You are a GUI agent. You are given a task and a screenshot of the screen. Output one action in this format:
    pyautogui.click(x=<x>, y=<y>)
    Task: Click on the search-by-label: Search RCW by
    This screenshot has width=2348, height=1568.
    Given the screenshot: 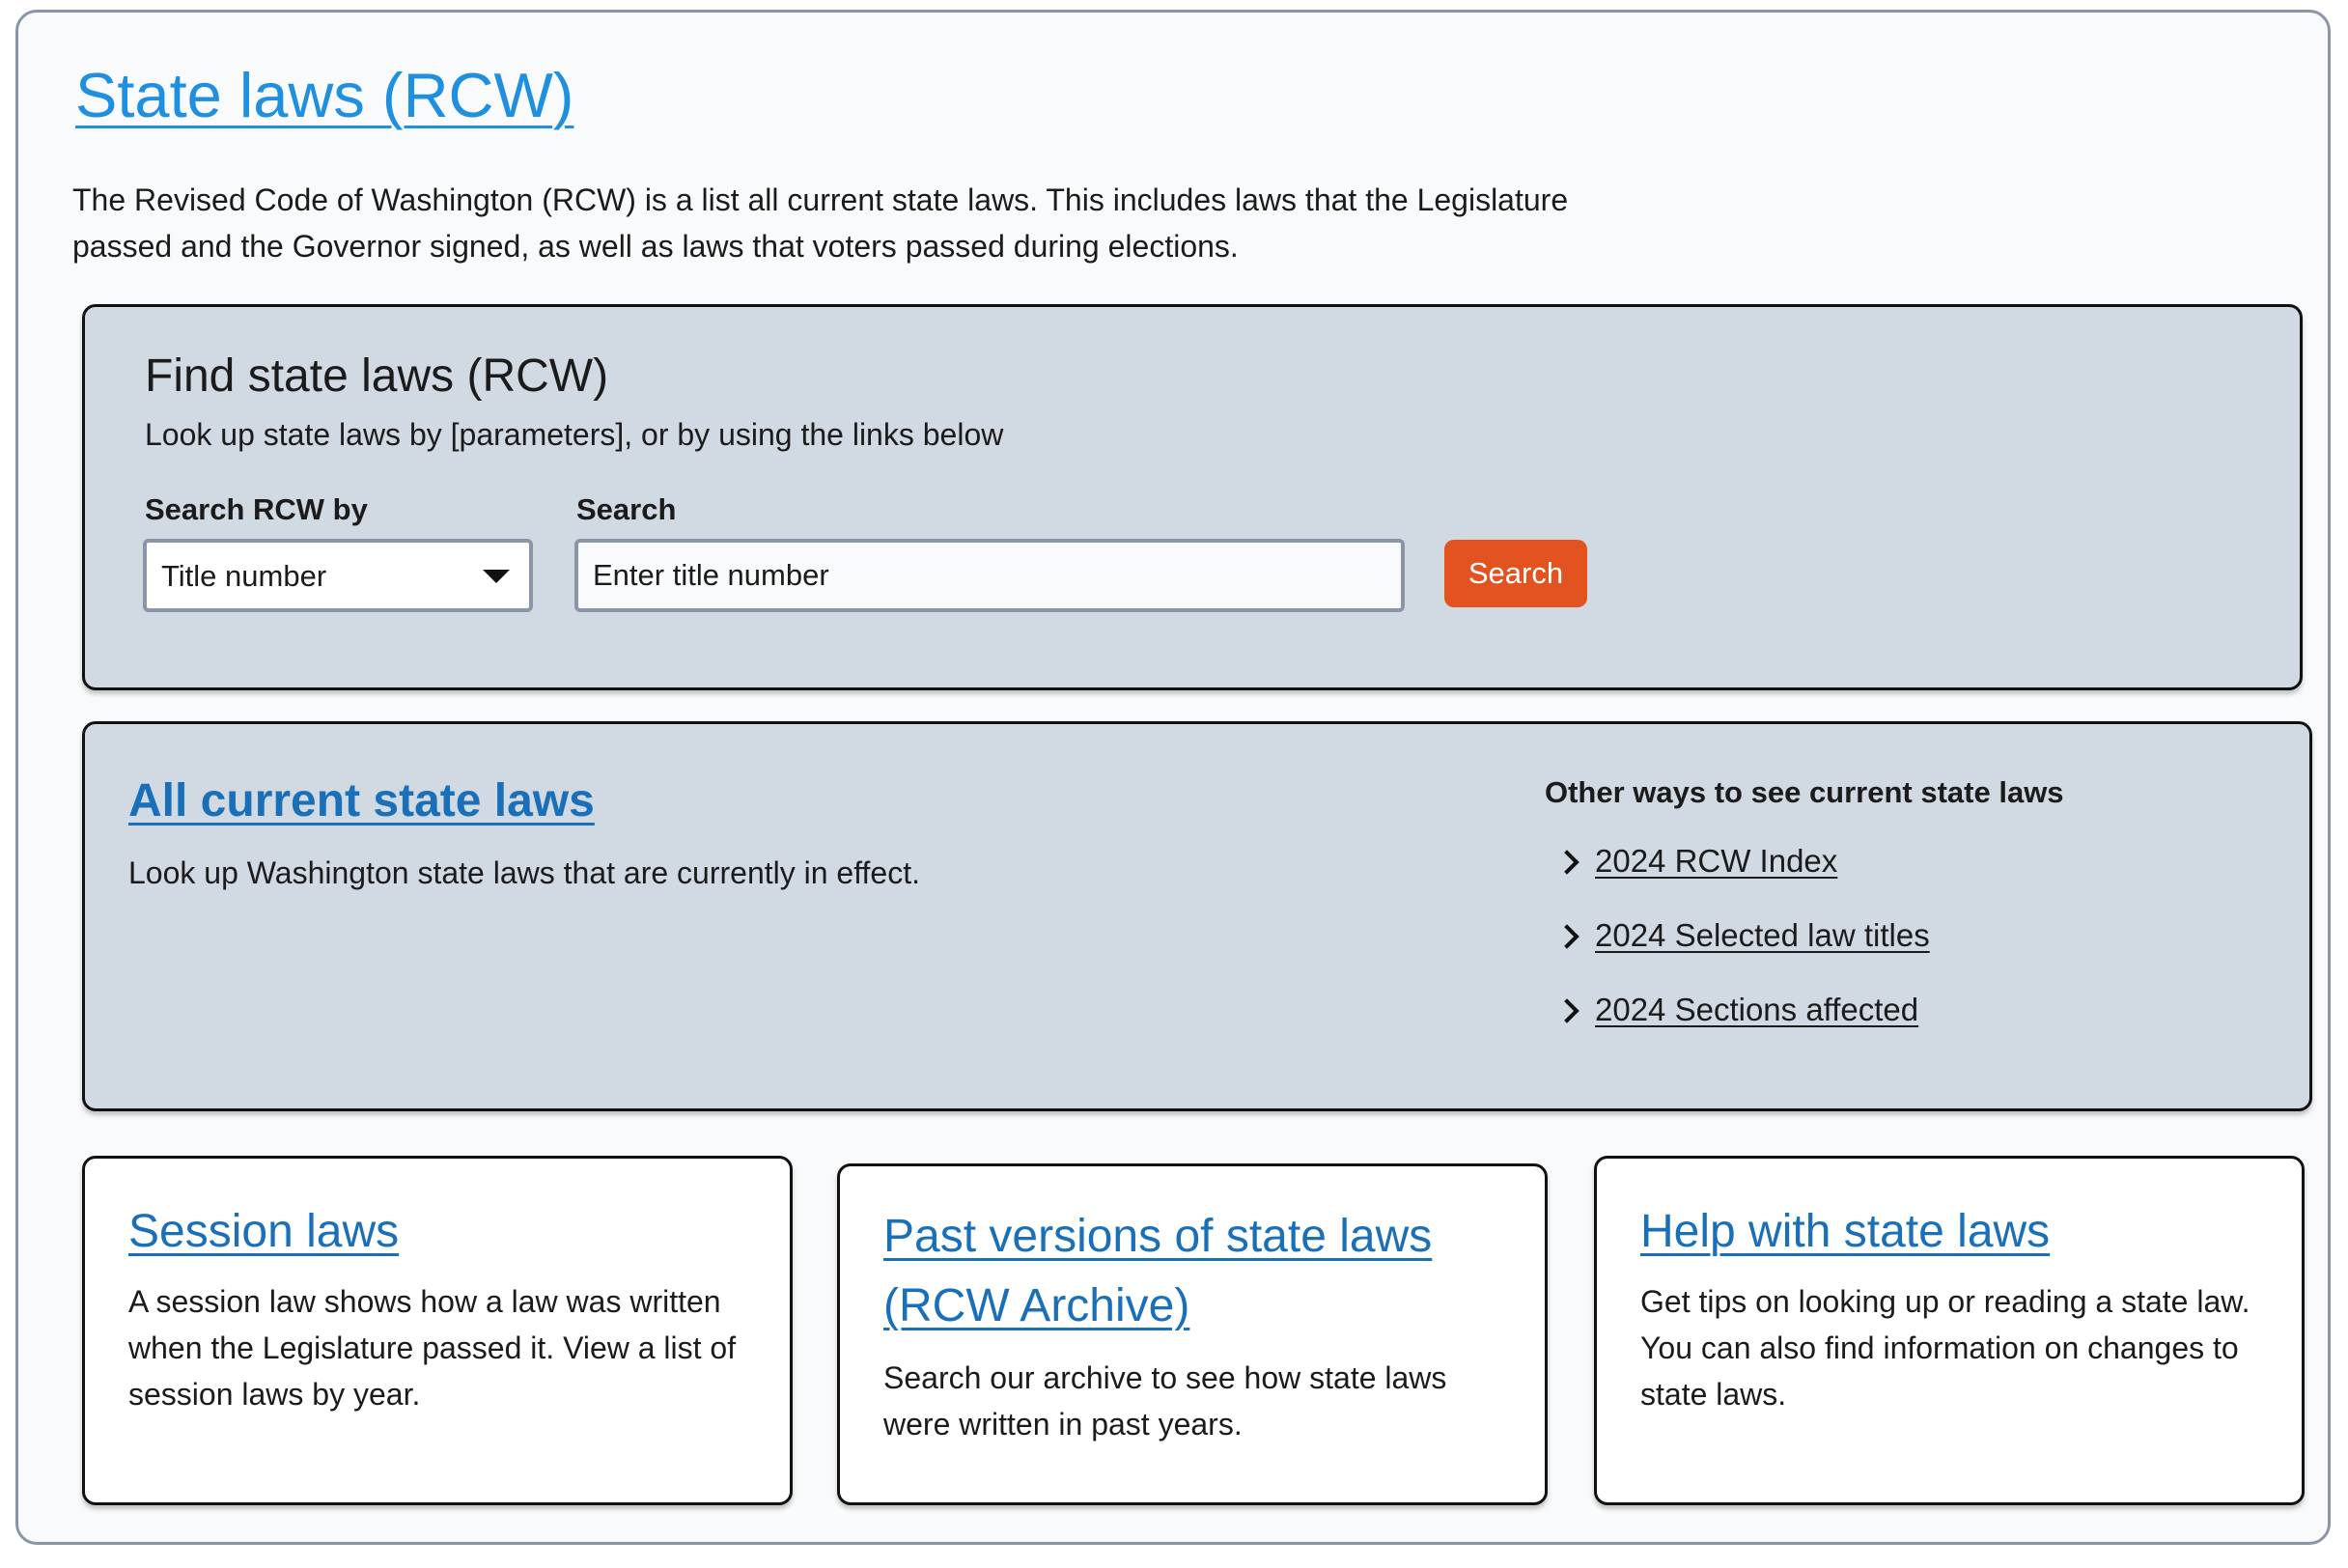 What is the action you would take?
    pyautogui.click(x=256, y=509)
    